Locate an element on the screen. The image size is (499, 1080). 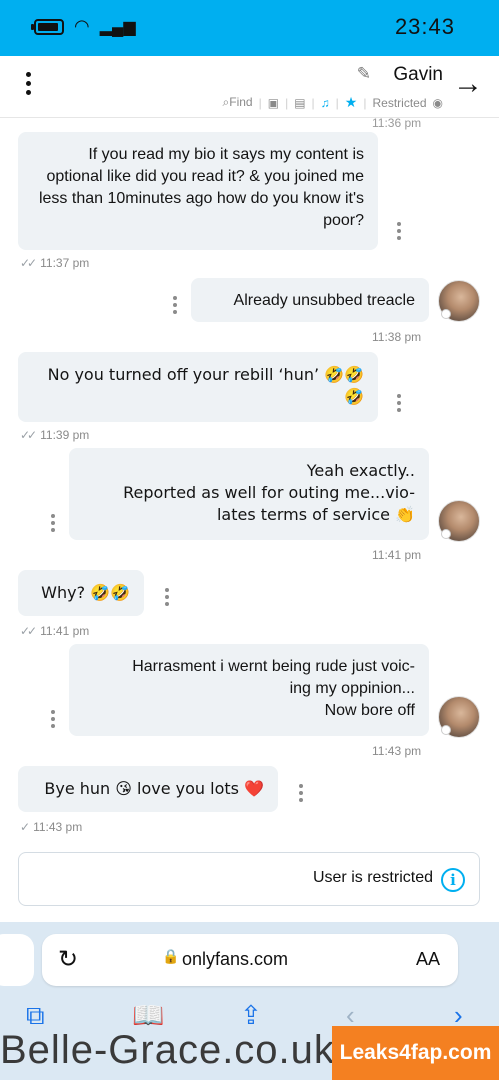
previous-message-time: 11:36 pm is located at coordinates (397, 123).